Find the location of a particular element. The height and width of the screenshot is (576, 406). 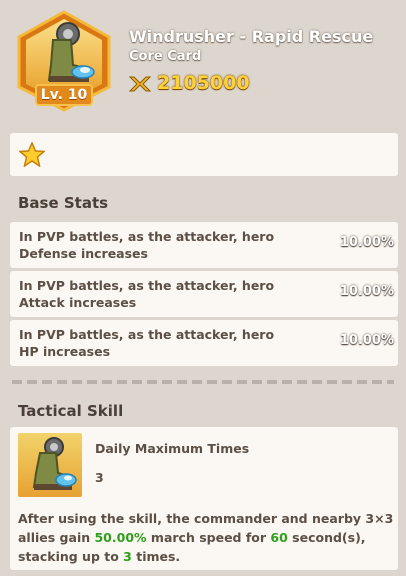

card-name: Windrusher - Rapid Rescue is located at coordinates (251, 36).